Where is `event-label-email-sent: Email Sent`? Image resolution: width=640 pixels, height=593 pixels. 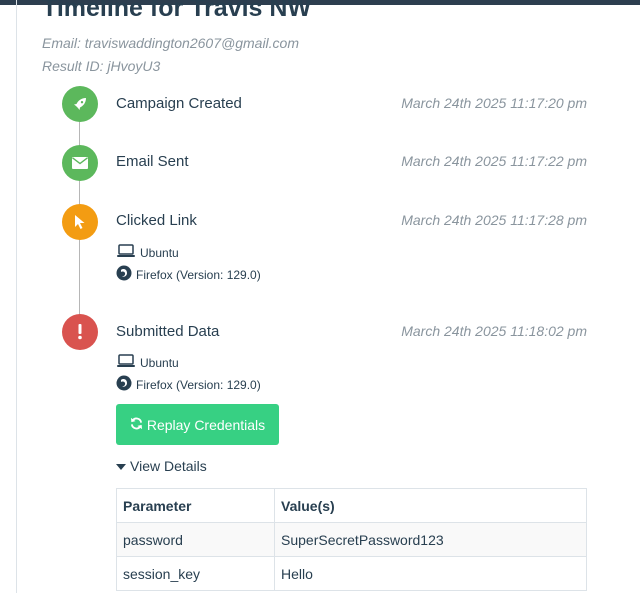 event-label-email-sent: Email Sent is located at coordinates (152, 161).